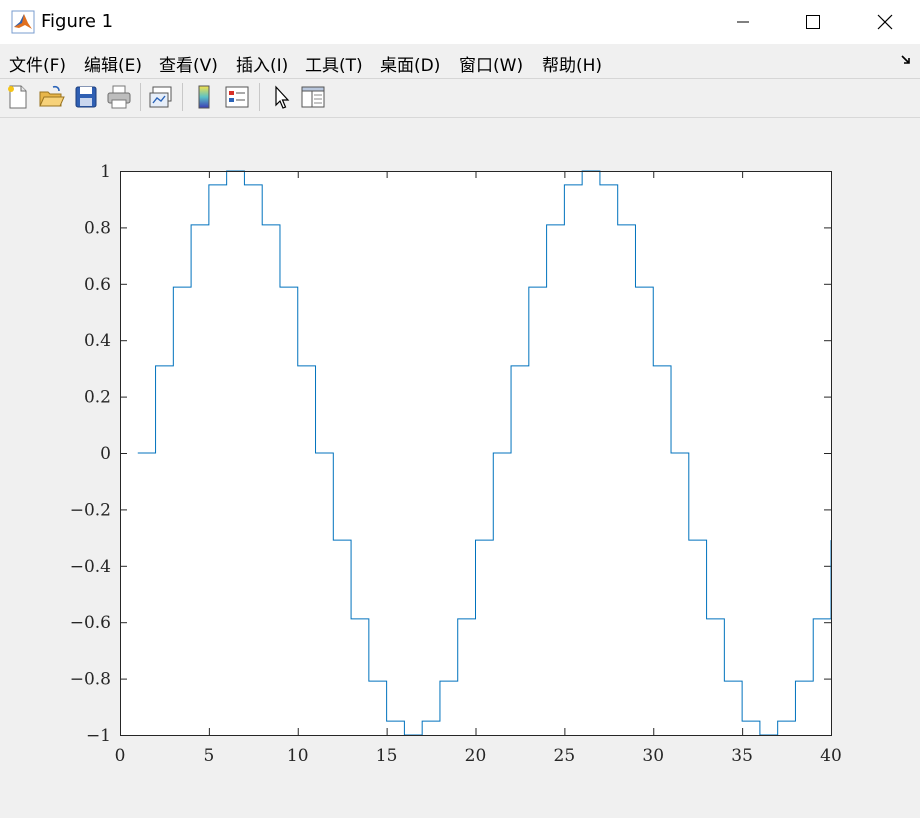  What do you see at coordinates (188, 63) in the screenshot?
I see `menu-view: 查看(V)` at bounding box center [188, 63].